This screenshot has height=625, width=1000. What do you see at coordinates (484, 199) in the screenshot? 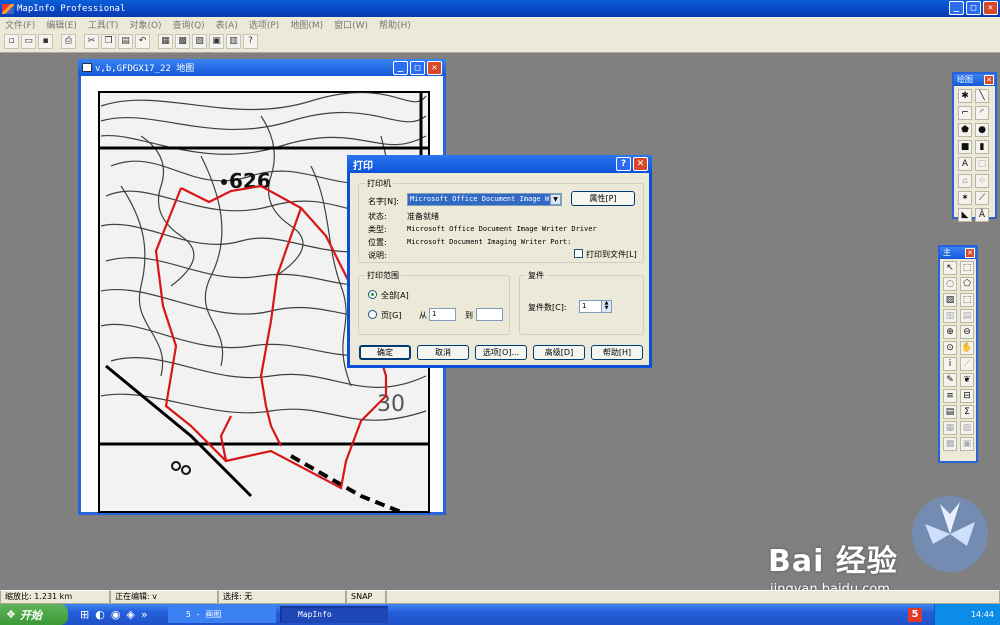
I see `printer-name-select: Microsoft Office Document Image Wr` at bounding box center [484, 199].